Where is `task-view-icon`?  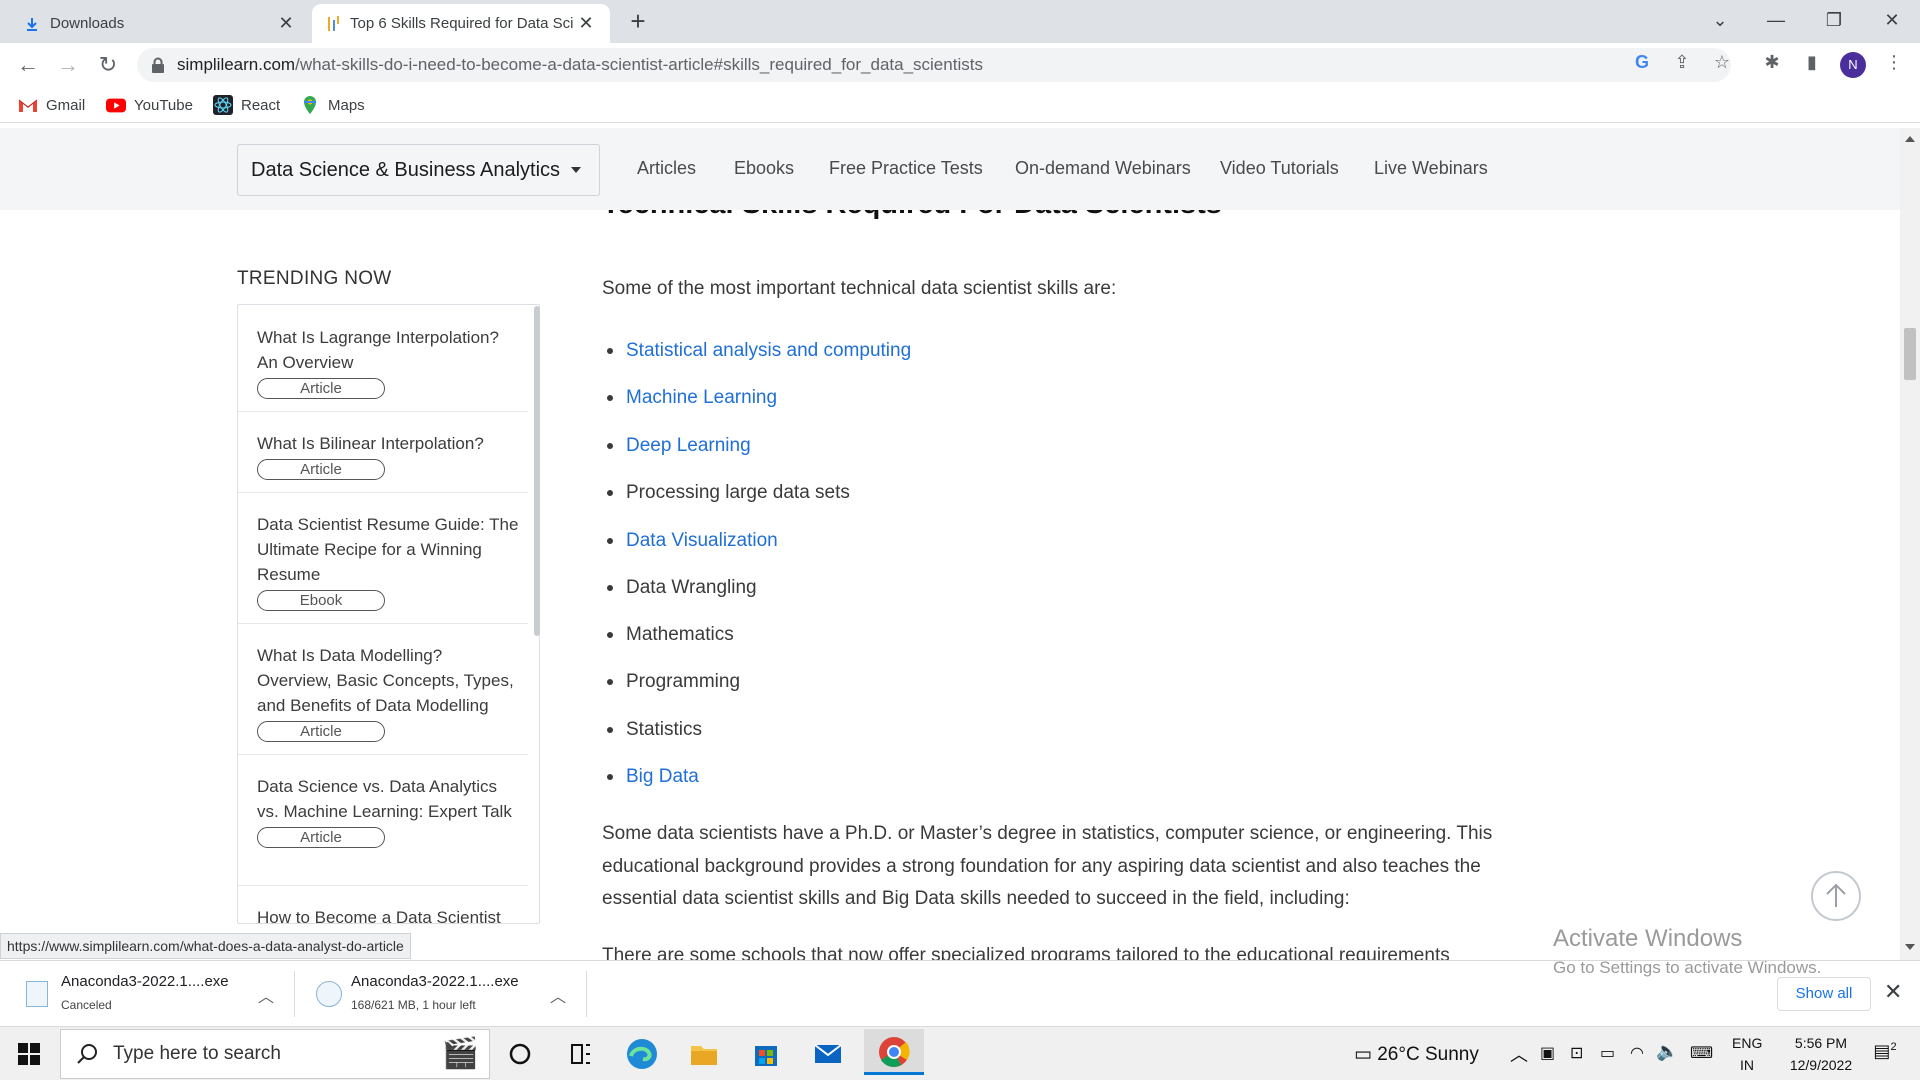 task-view-icon is located at coordinates (520, 1054).